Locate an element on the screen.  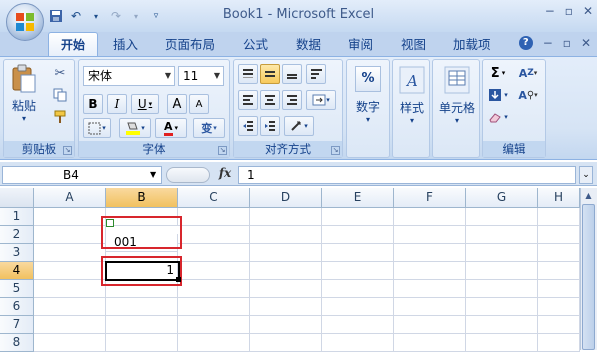
cell-a3 is located at coordinates (70, 253).